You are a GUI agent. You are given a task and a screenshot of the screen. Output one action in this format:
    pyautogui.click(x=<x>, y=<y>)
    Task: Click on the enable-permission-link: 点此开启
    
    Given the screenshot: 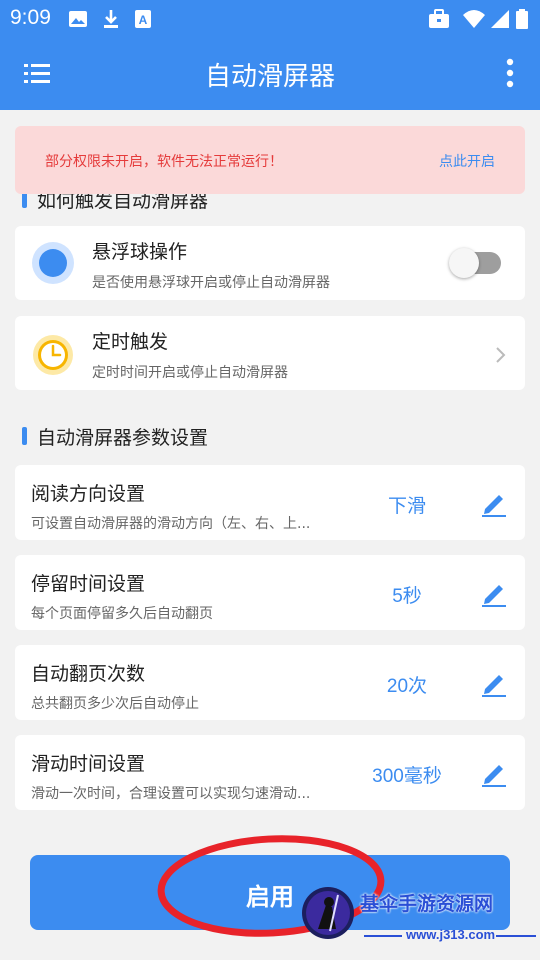 What is the action you would take?
    pyautogui.click(x=467, y=161)
    